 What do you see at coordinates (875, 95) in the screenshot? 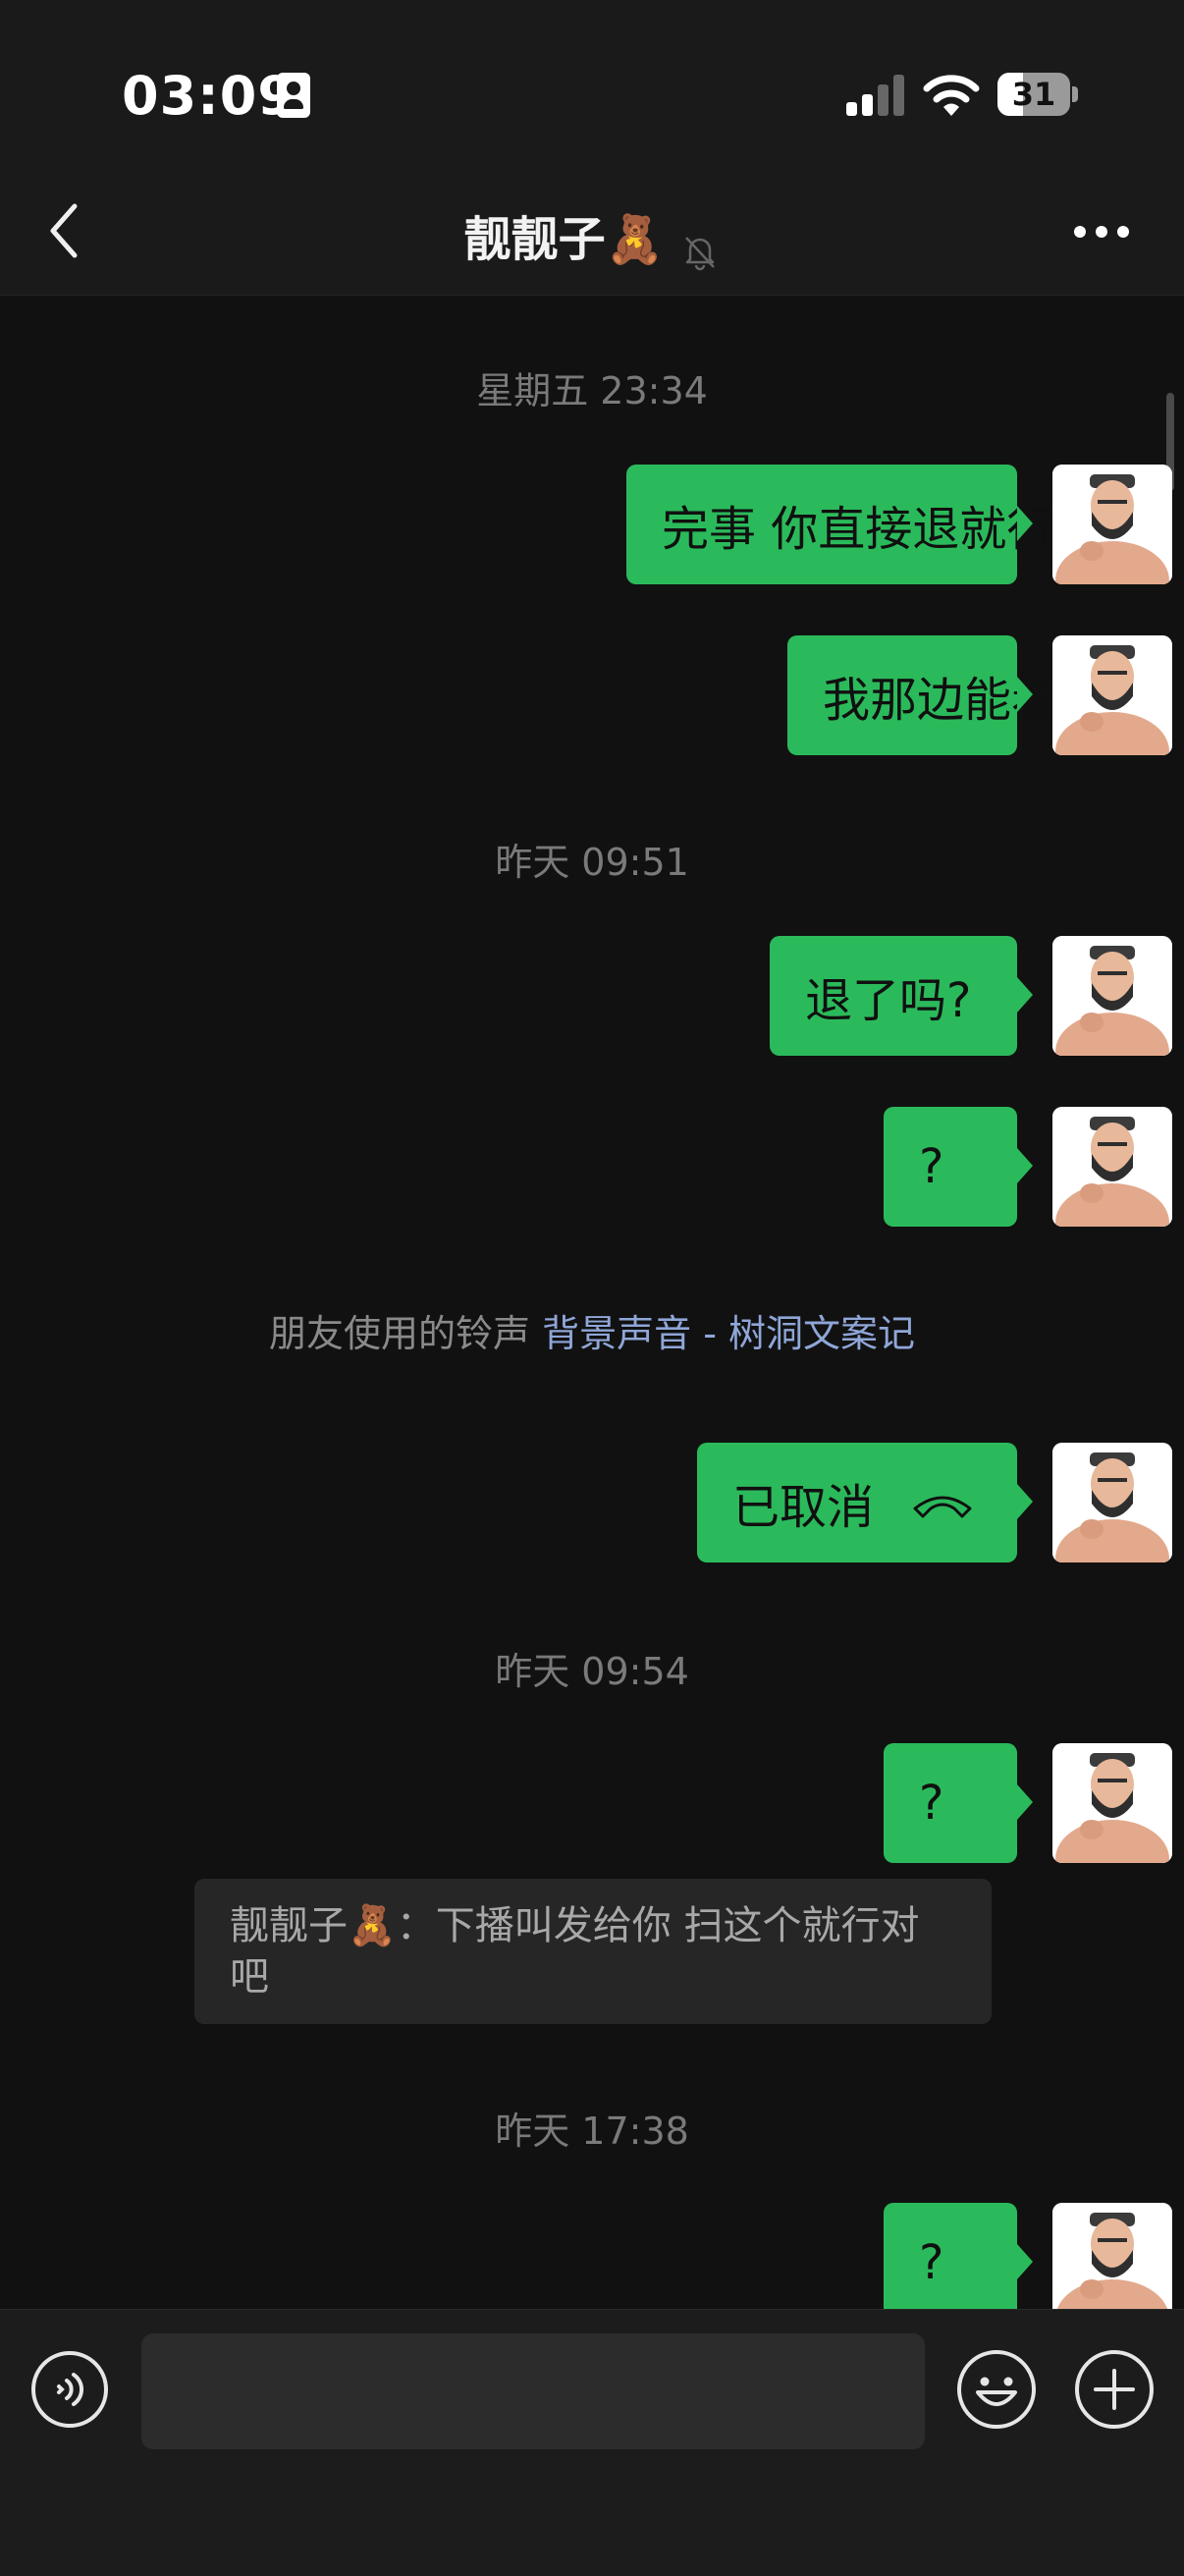
I see `cellular-signal-icon` at bounding box center [875, 95].